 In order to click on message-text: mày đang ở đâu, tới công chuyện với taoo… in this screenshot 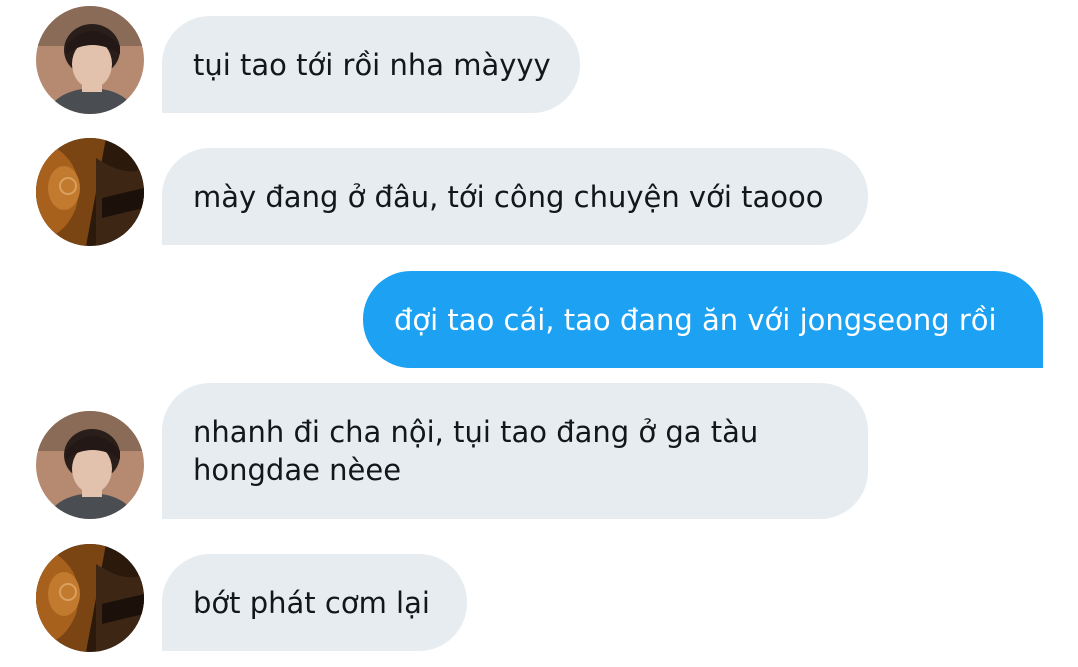, I will do `click(508, 196)`.